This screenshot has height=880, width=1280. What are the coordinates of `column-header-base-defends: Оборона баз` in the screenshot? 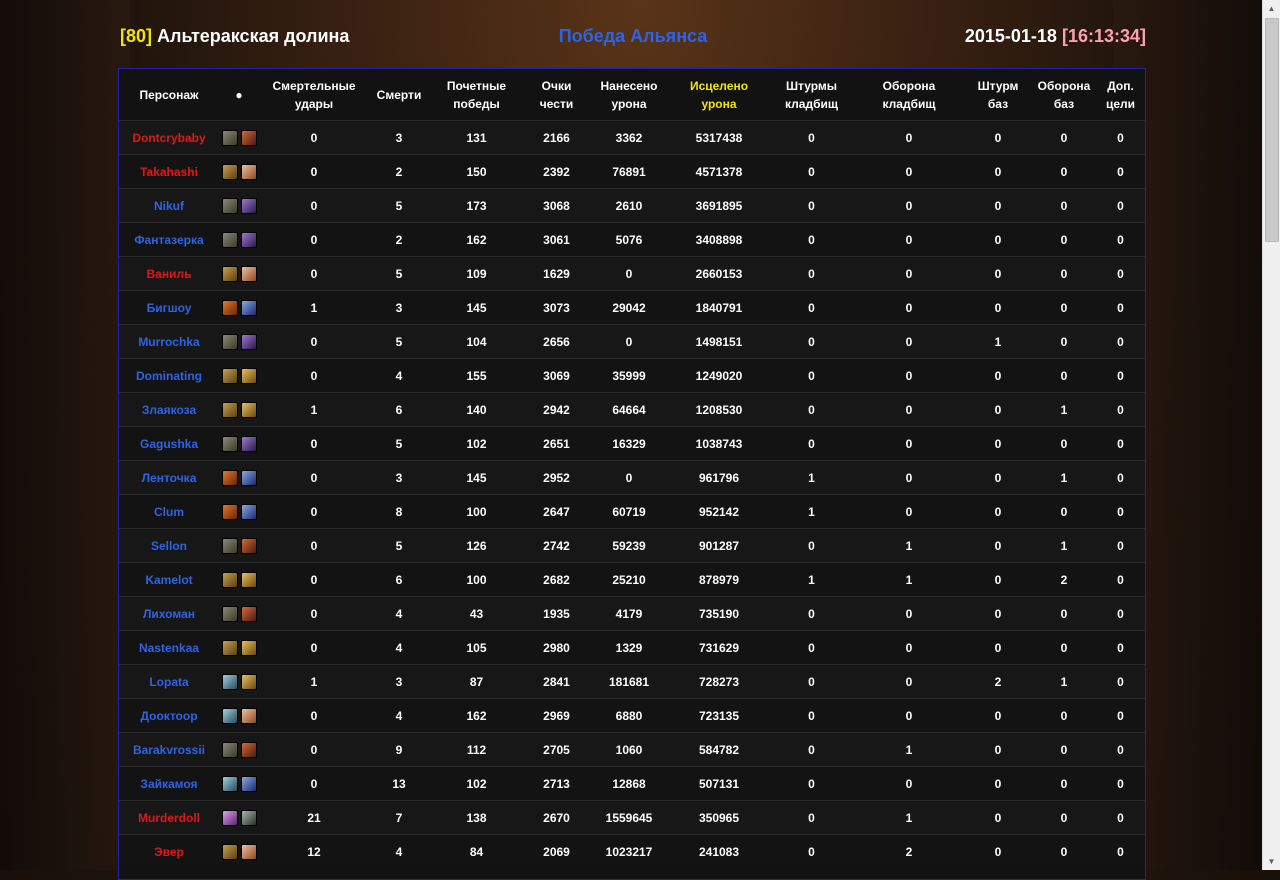 It's located at (1064, 95).